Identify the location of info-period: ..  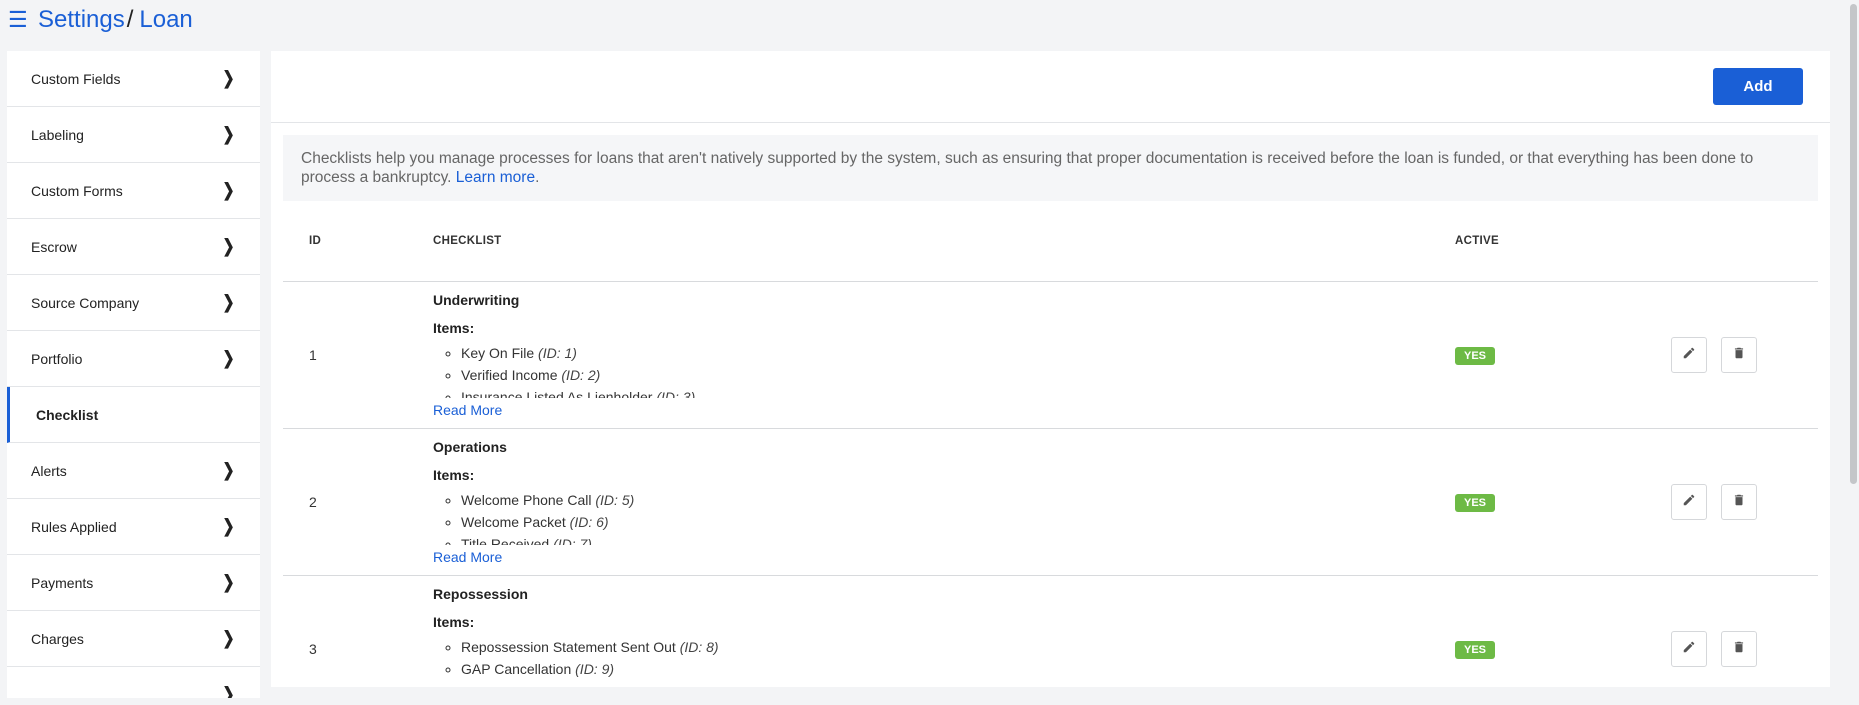
(537, 177).